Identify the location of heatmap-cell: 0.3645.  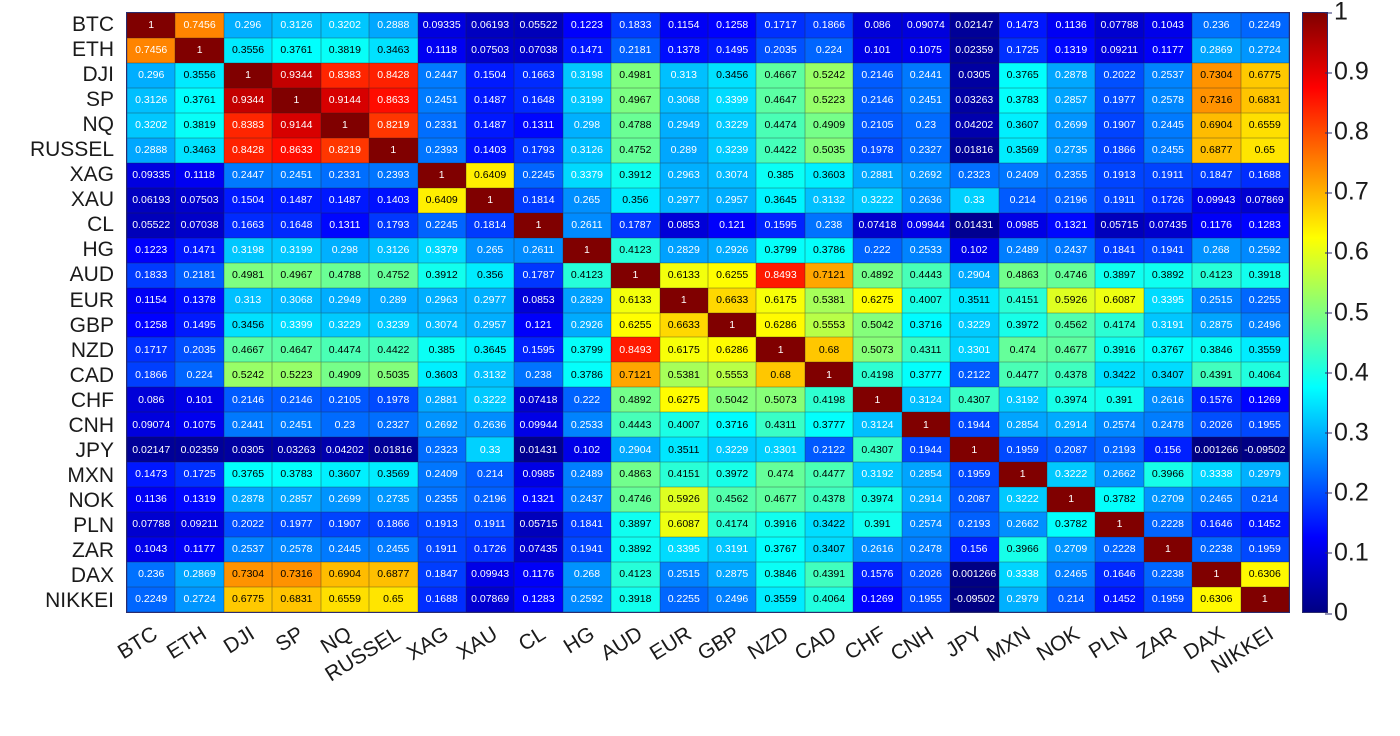
(490, 350).